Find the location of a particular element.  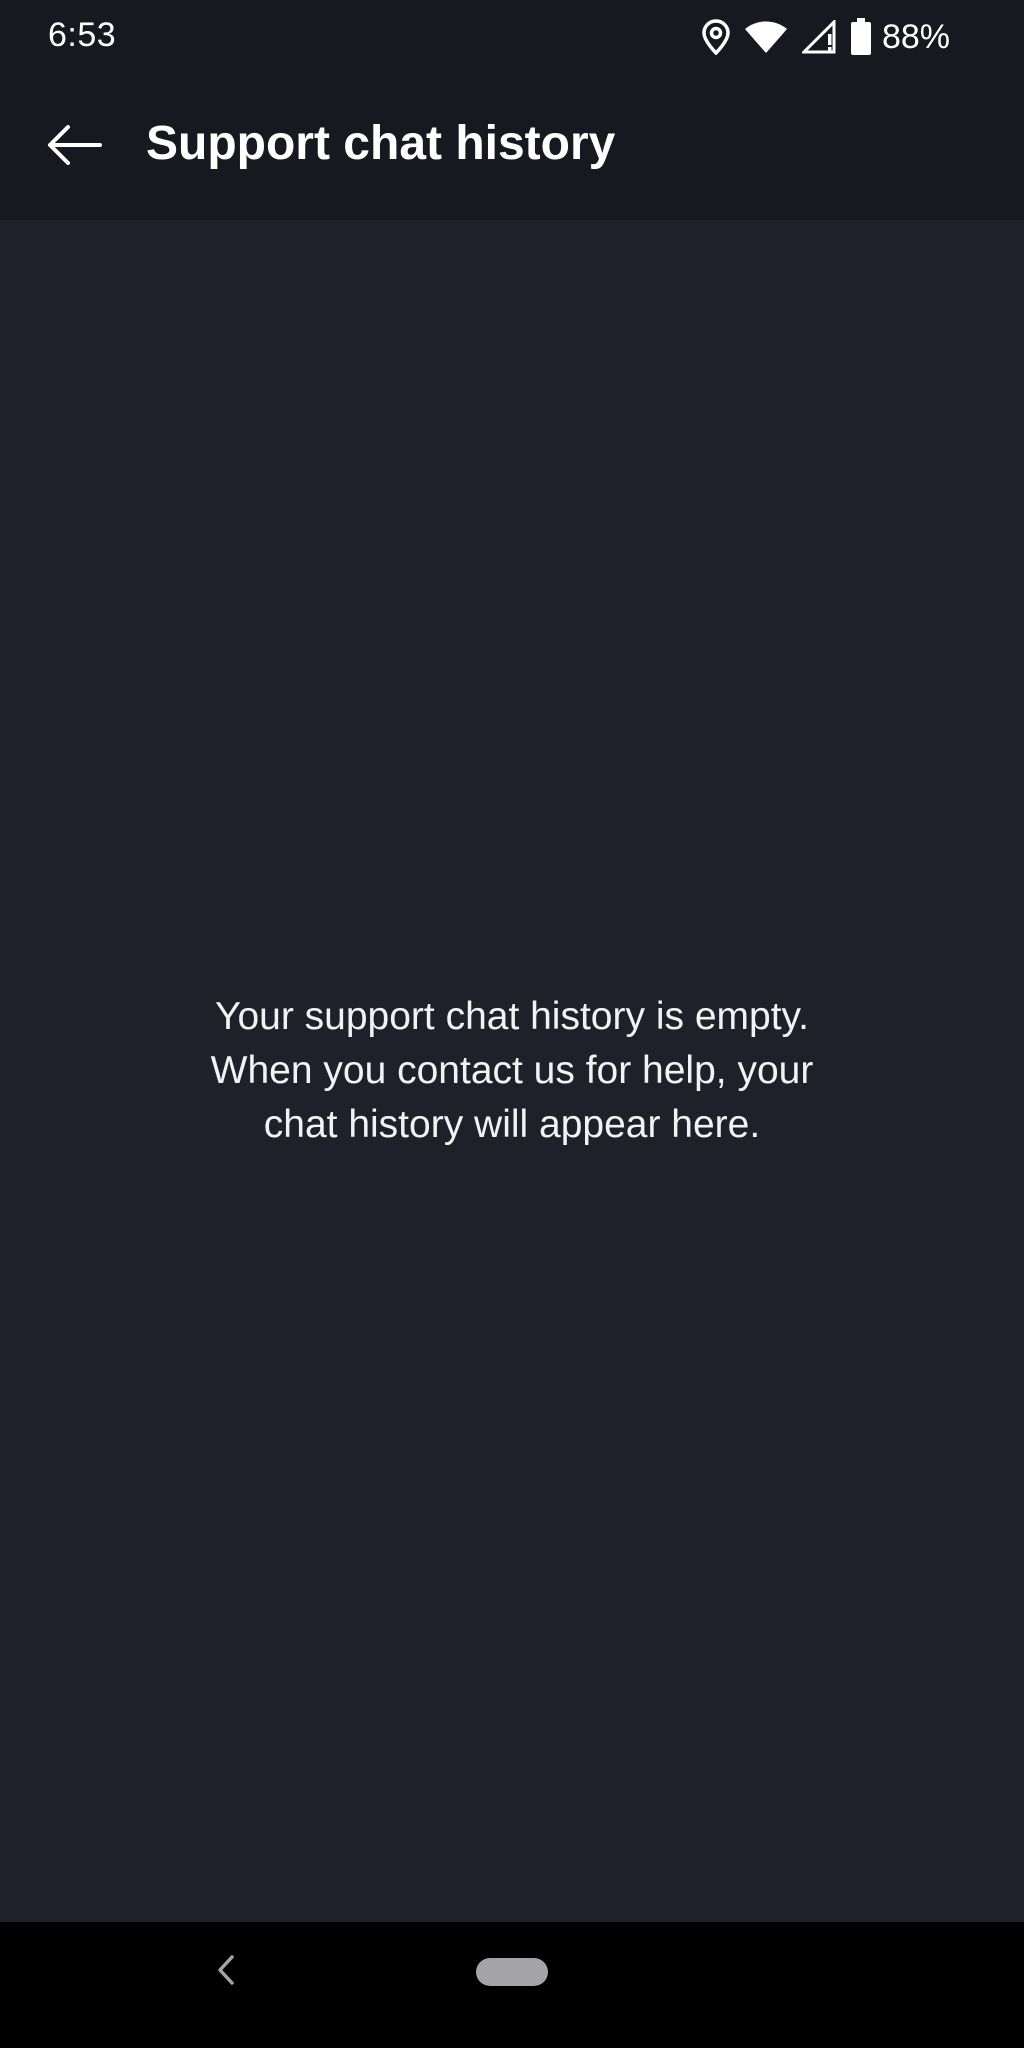

empty-message-line: Your support chat history is empty. is located at coordinates (512, 1016).